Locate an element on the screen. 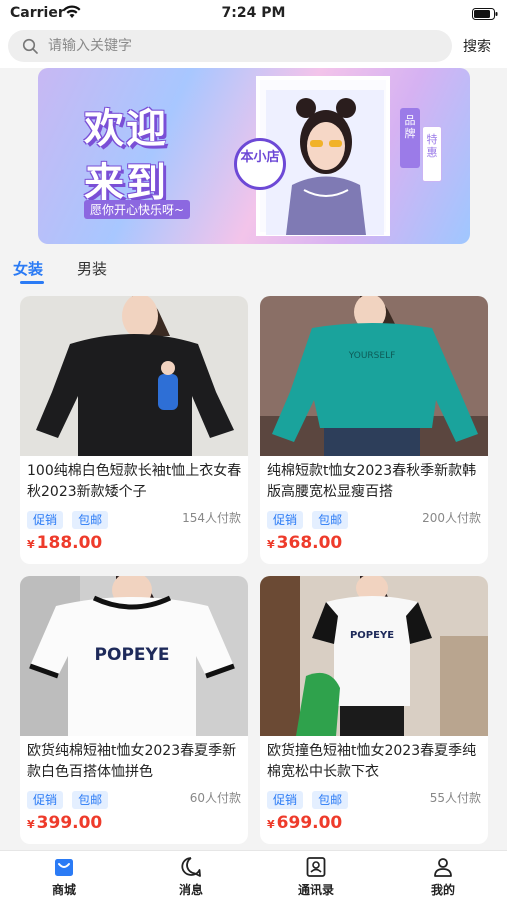  search-box is located at coordinates (230, 46).